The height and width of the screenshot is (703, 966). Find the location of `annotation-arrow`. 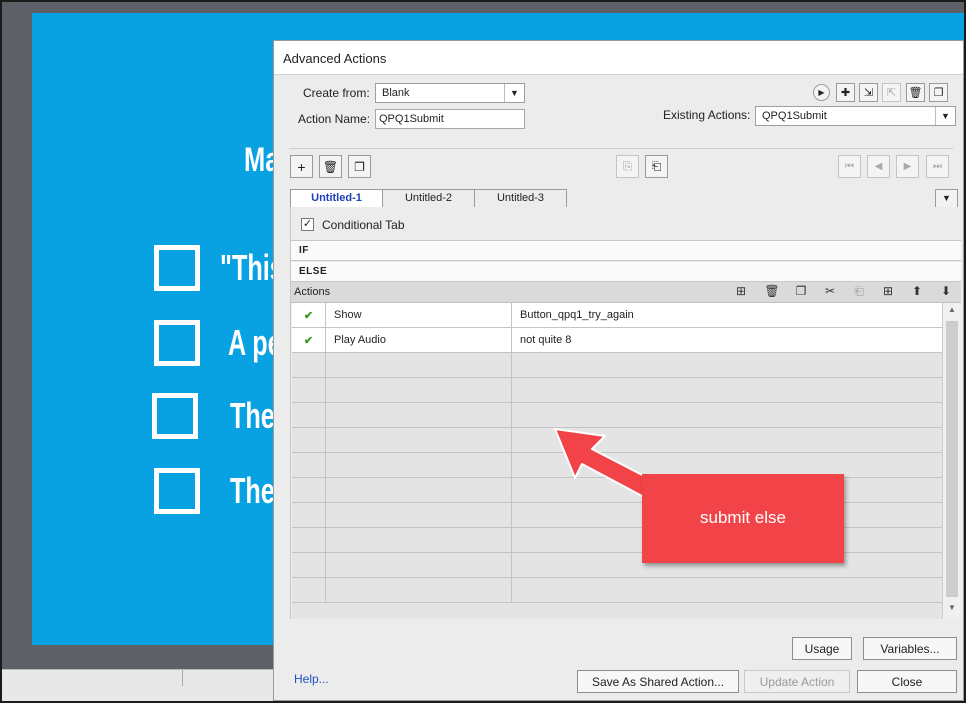

annotation-arrow is located at coordinates (603, 462).